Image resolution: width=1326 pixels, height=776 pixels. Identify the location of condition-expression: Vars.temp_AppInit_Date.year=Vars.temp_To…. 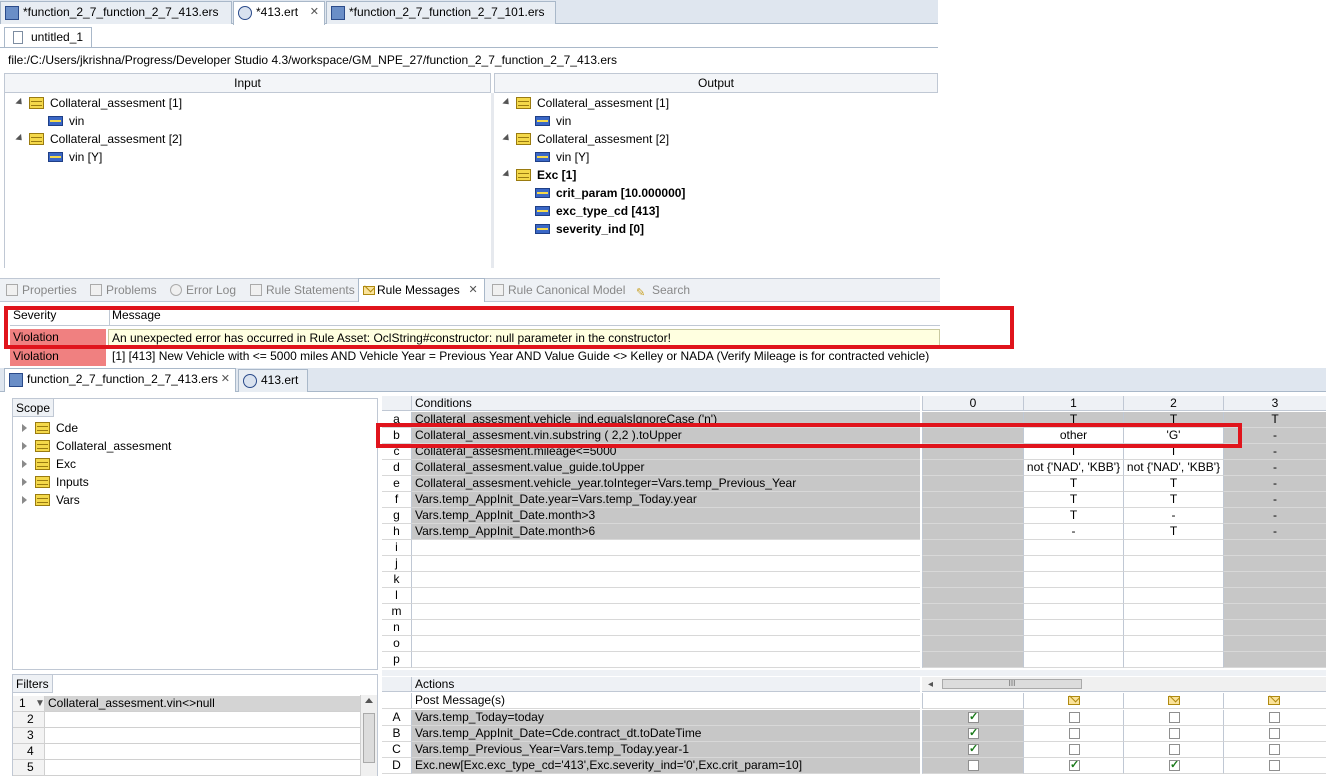
(665, 500).